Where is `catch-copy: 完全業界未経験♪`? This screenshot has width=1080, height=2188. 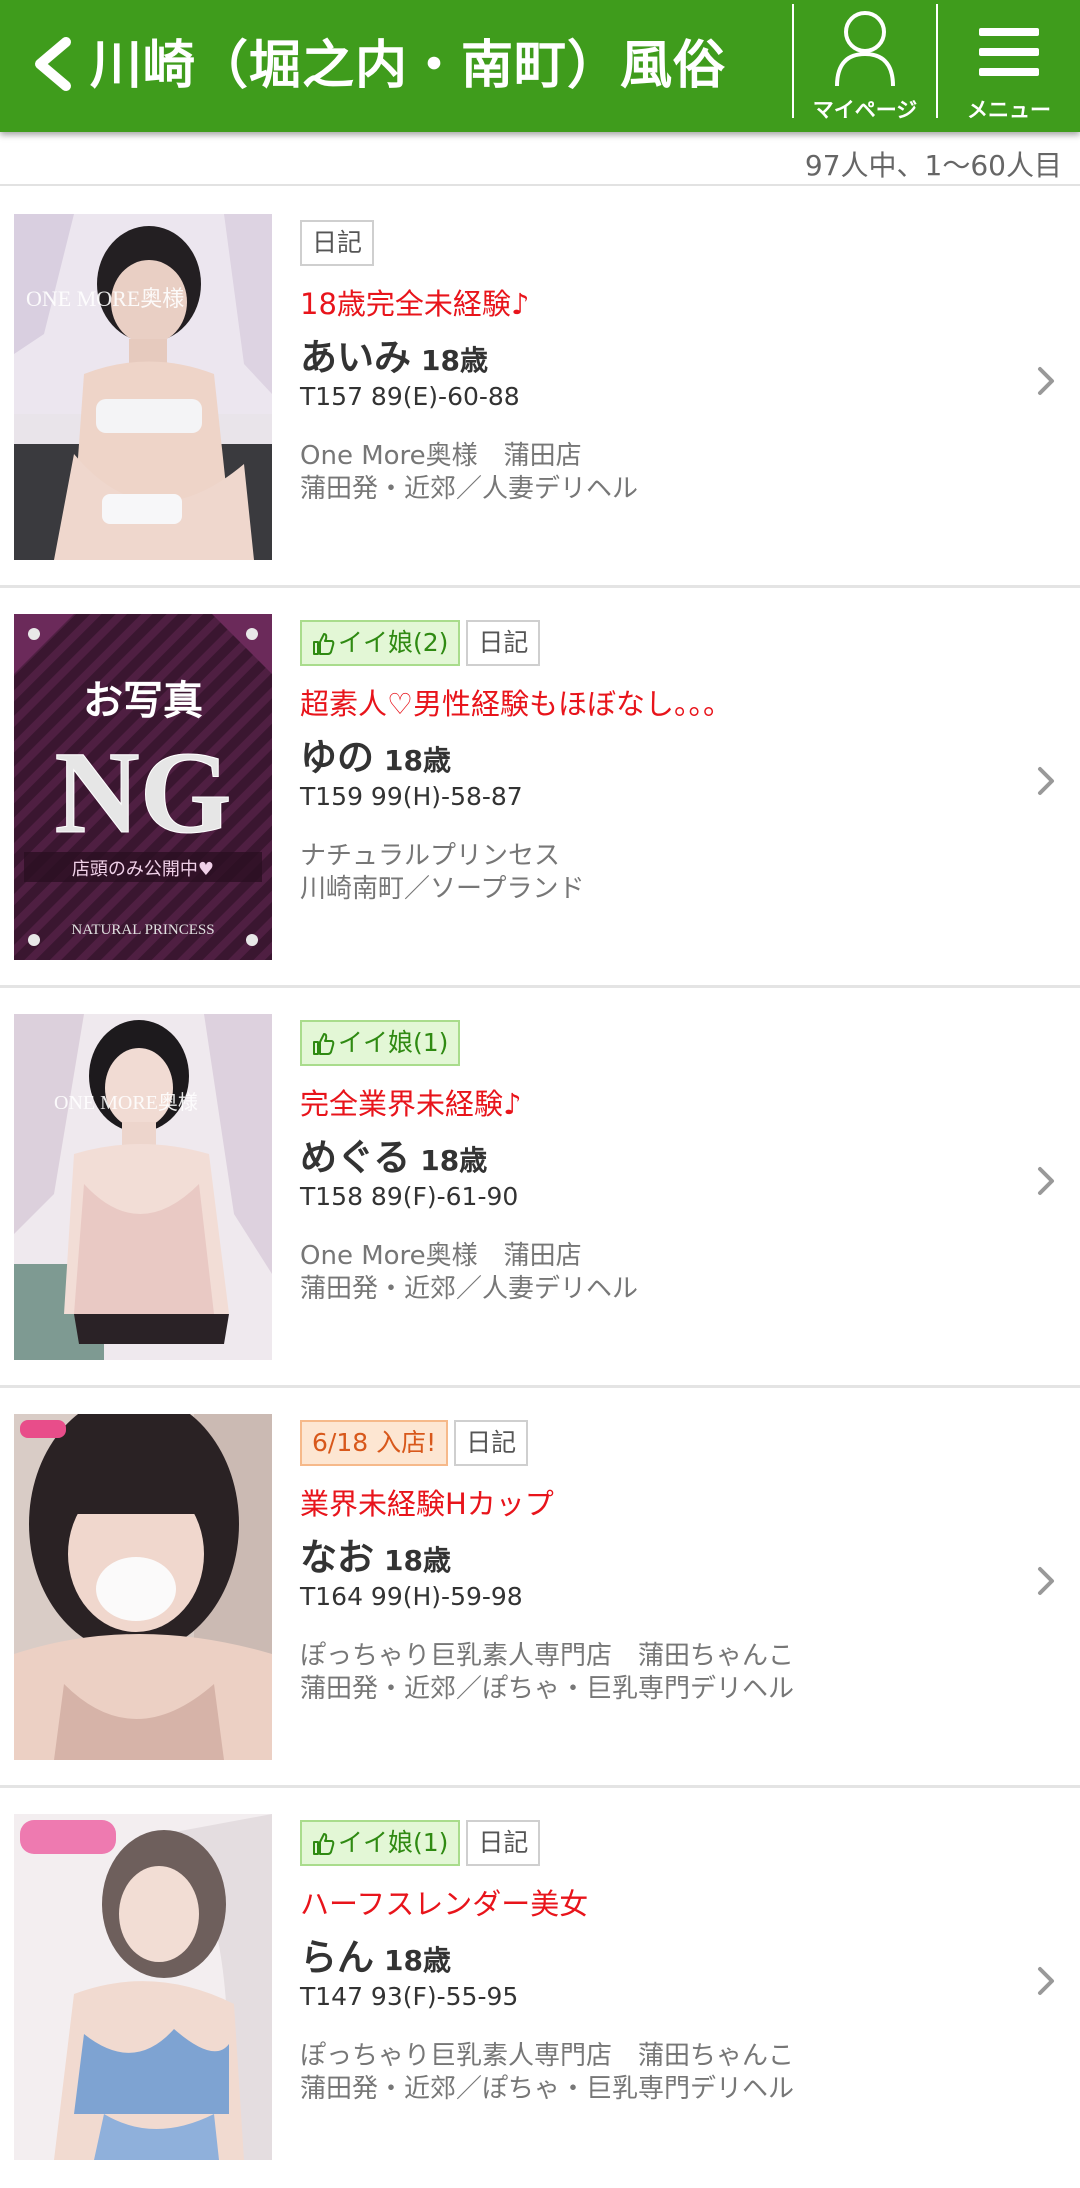 catch-copy: 完全業界未経験♪ is located at coordinates (411, 1104).